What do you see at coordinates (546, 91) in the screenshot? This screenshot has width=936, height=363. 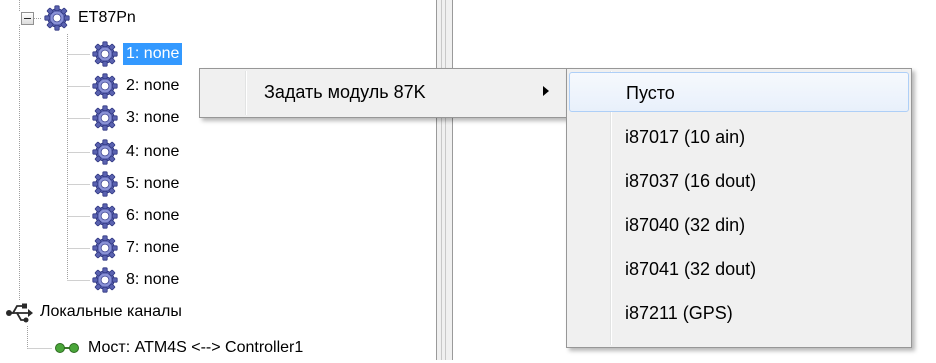 I see `submenu-arrow-icon` at bounding box center [546, 91].